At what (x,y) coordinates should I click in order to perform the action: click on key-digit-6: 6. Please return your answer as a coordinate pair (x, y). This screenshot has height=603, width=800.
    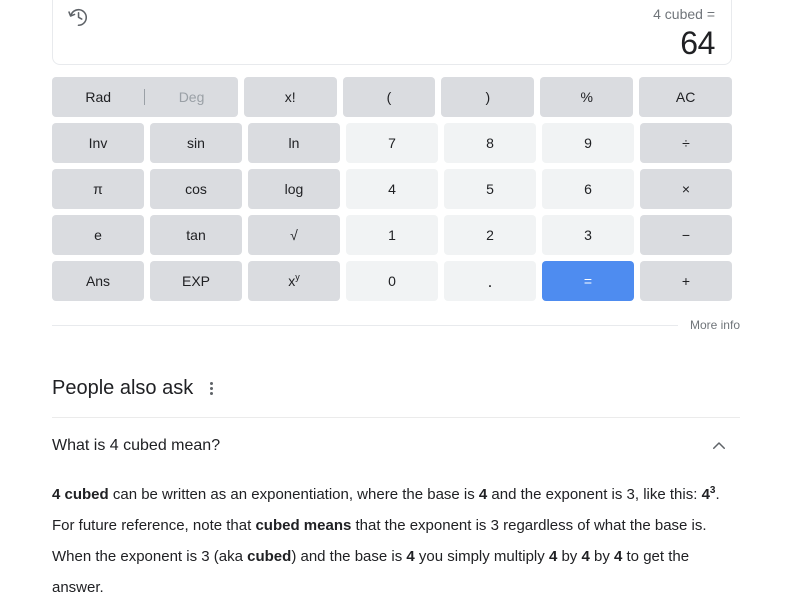
    Looking at the image, I should click on (588, 189).